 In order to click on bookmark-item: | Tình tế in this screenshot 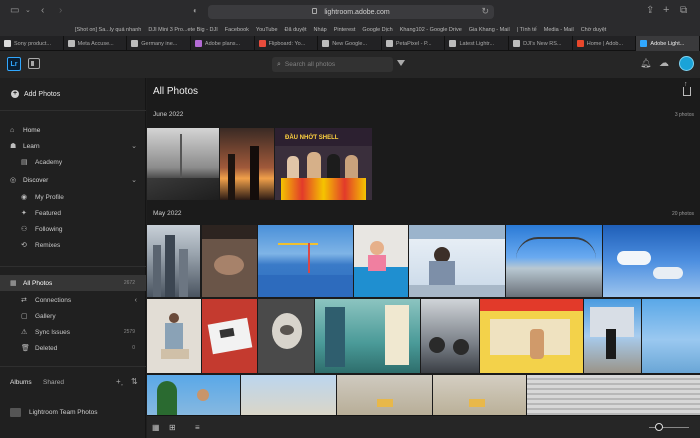, I will do `click(527, 30)`.